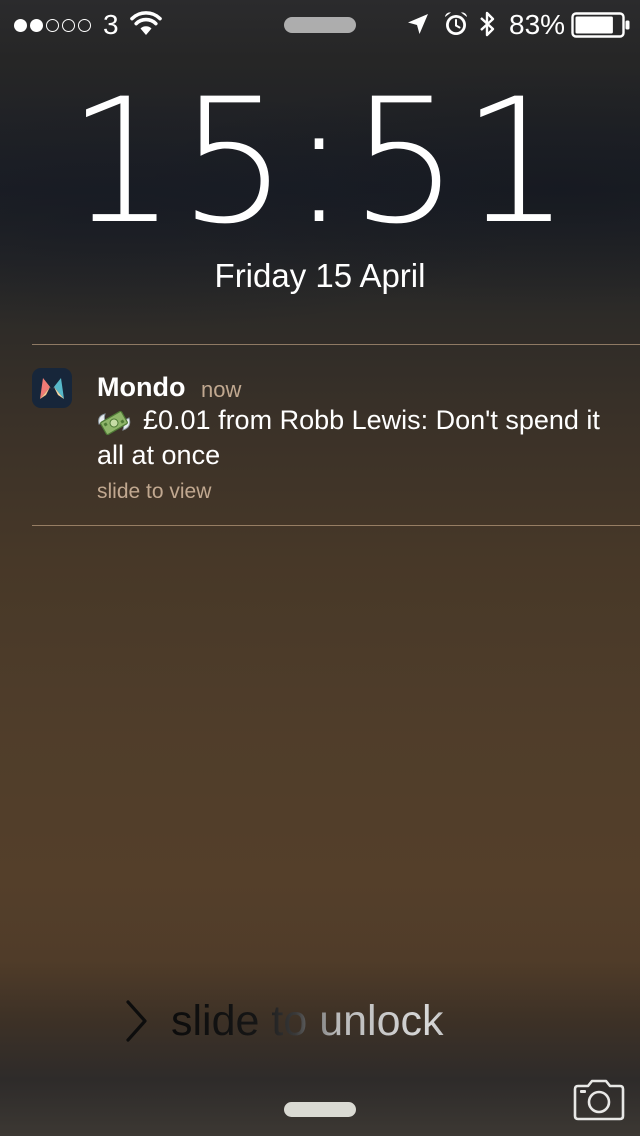 Image resolution: width=640 pixels, height=1136 pixels. What do you see at coordinates (320, 161) in the screenshot?
I see `lock-screen-time: 15:51` at bounding box center [320, 161].